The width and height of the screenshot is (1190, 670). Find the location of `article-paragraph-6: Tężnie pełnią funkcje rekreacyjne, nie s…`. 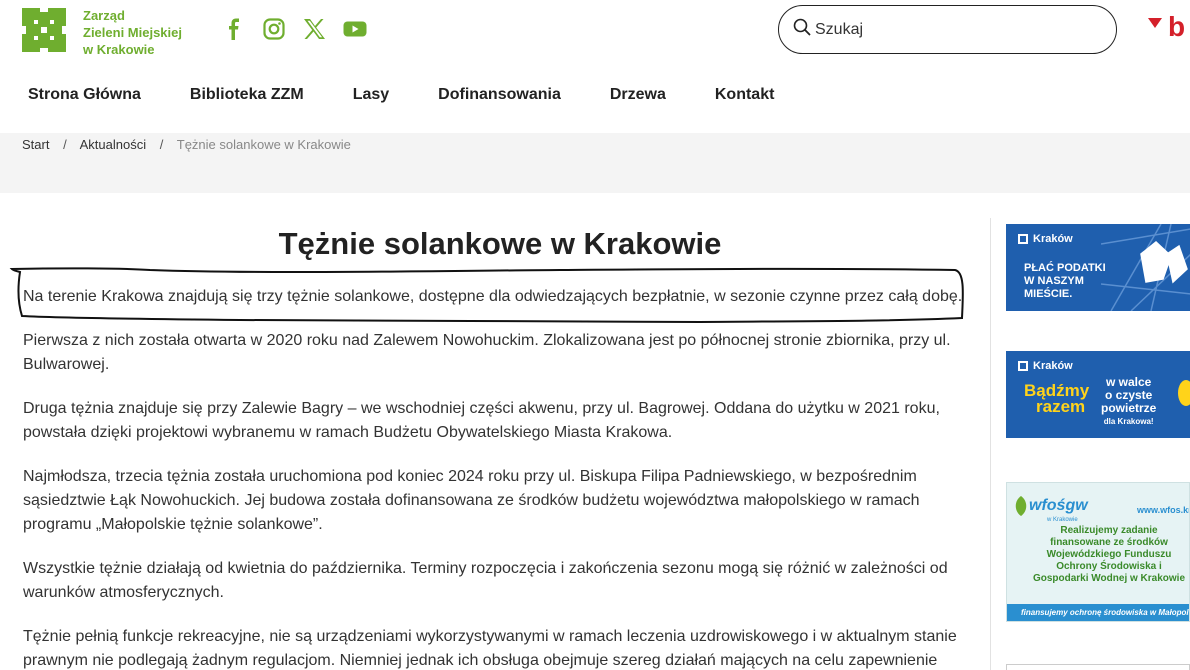

article-paragraph-6: Tężnie pełnią funkcje rekreacyjne, nie s… is located at coordinates (490, 648).